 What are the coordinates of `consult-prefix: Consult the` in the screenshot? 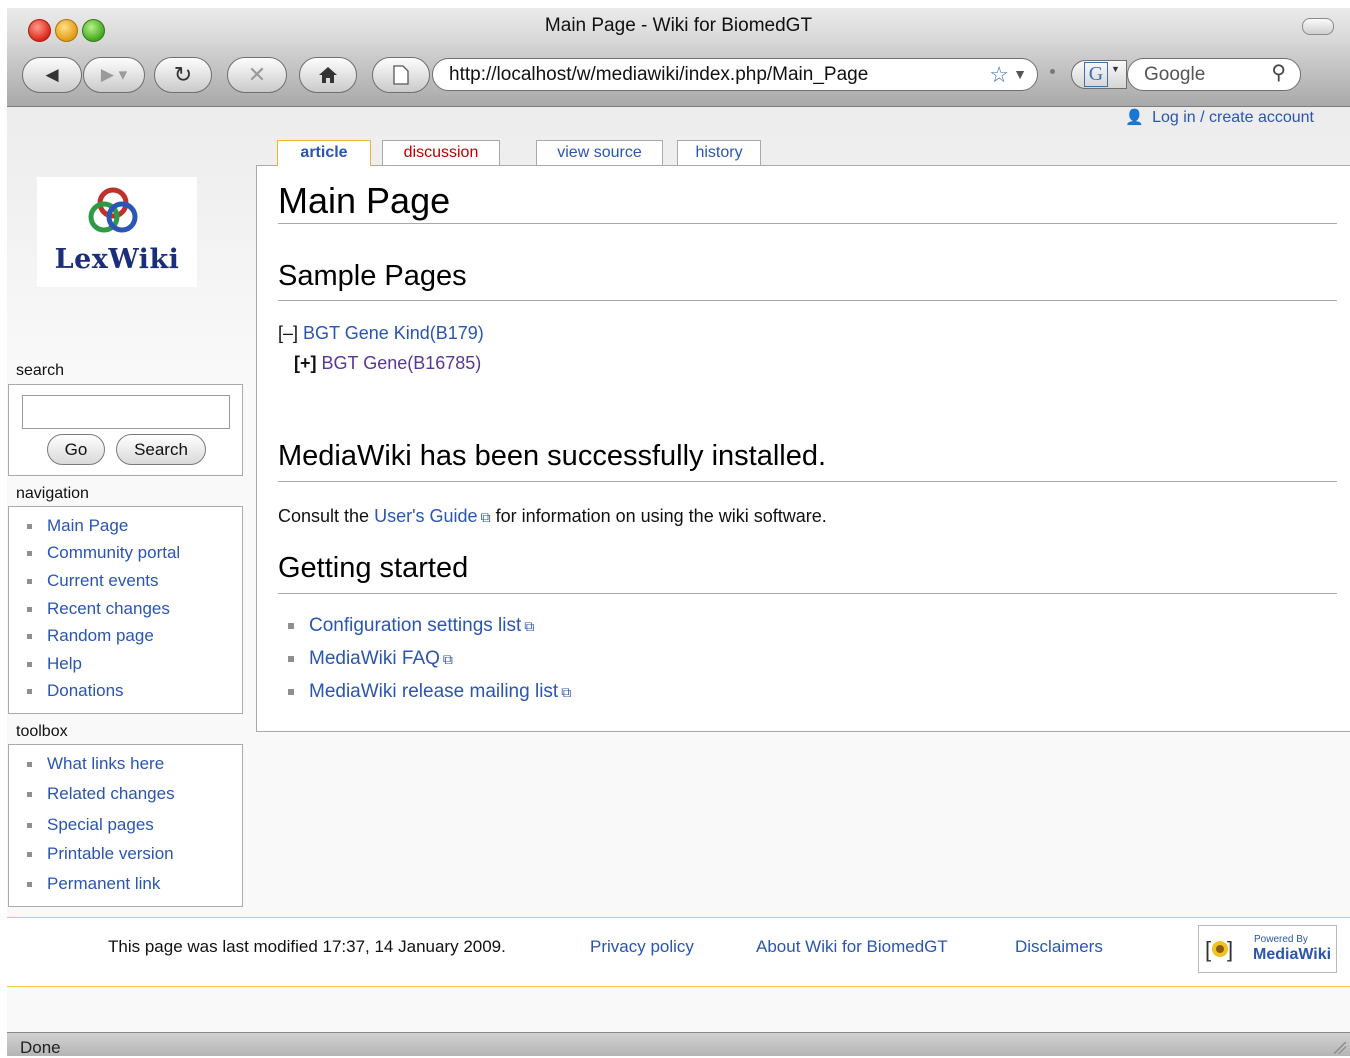 It's located at (324, 516).